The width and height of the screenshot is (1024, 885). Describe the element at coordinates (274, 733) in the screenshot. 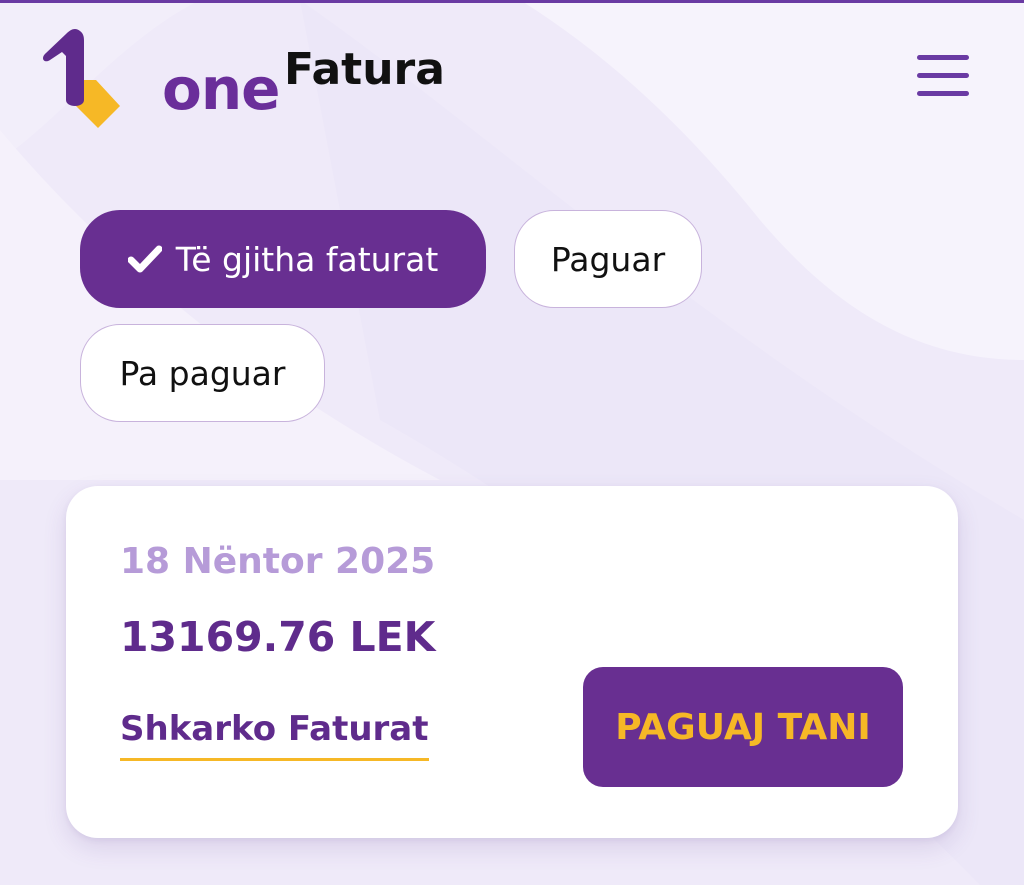

I see `download-invoices-link: Shkarko Faturat` at that location.